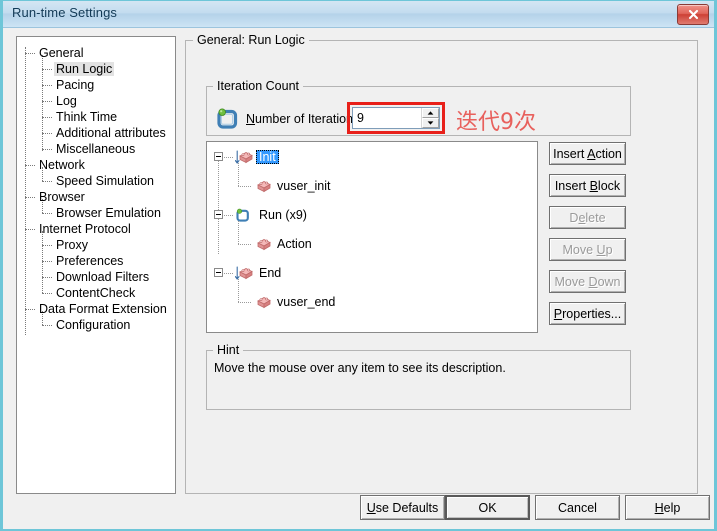 This screenshot has width=717, height=531. I want to click on sidebar-item-label: Run Logic, so click(84, 69).